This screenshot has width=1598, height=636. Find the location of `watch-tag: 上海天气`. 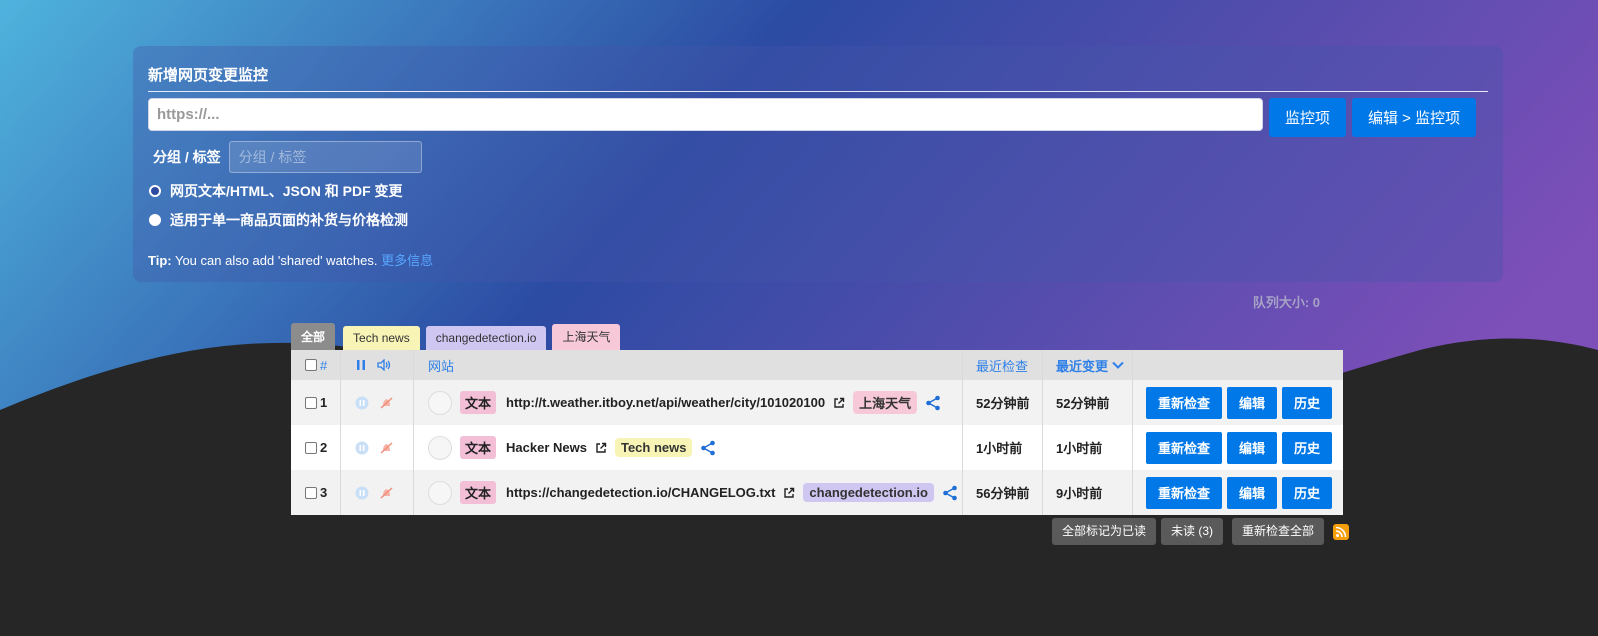

watch-tag: 上海天气 is located at coordinates (885, 402).